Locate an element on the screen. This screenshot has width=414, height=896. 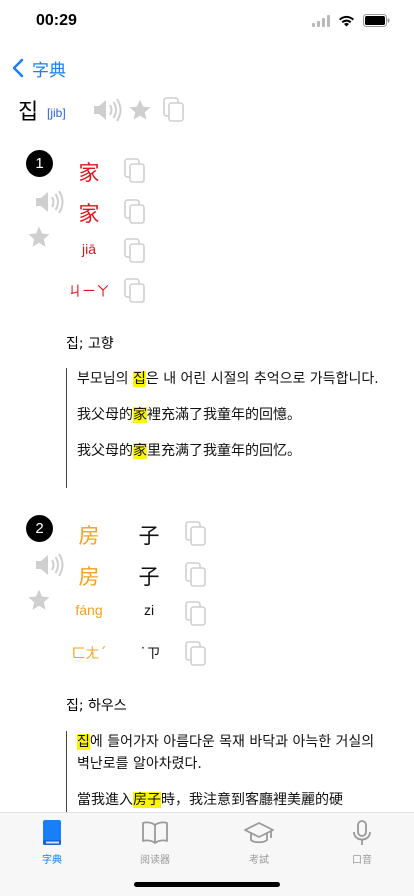
tab-exam: 考試 is located at coordinates (259, 842).